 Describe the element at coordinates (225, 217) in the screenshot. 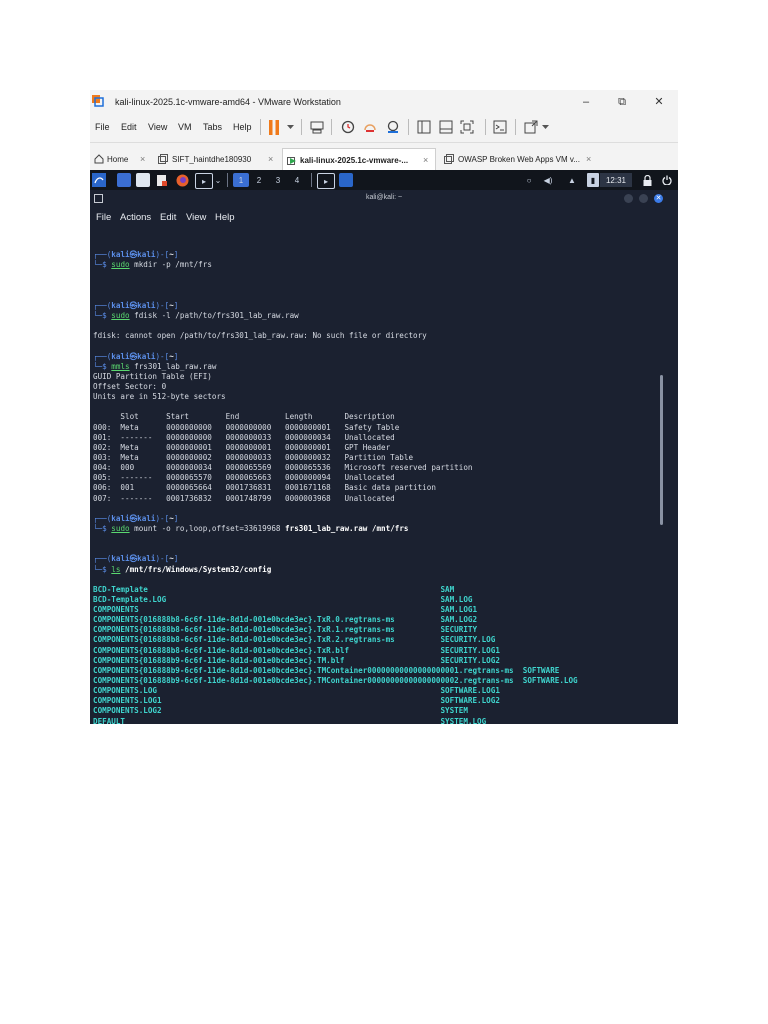

I see `terminal-menu-help: Help` at that location.